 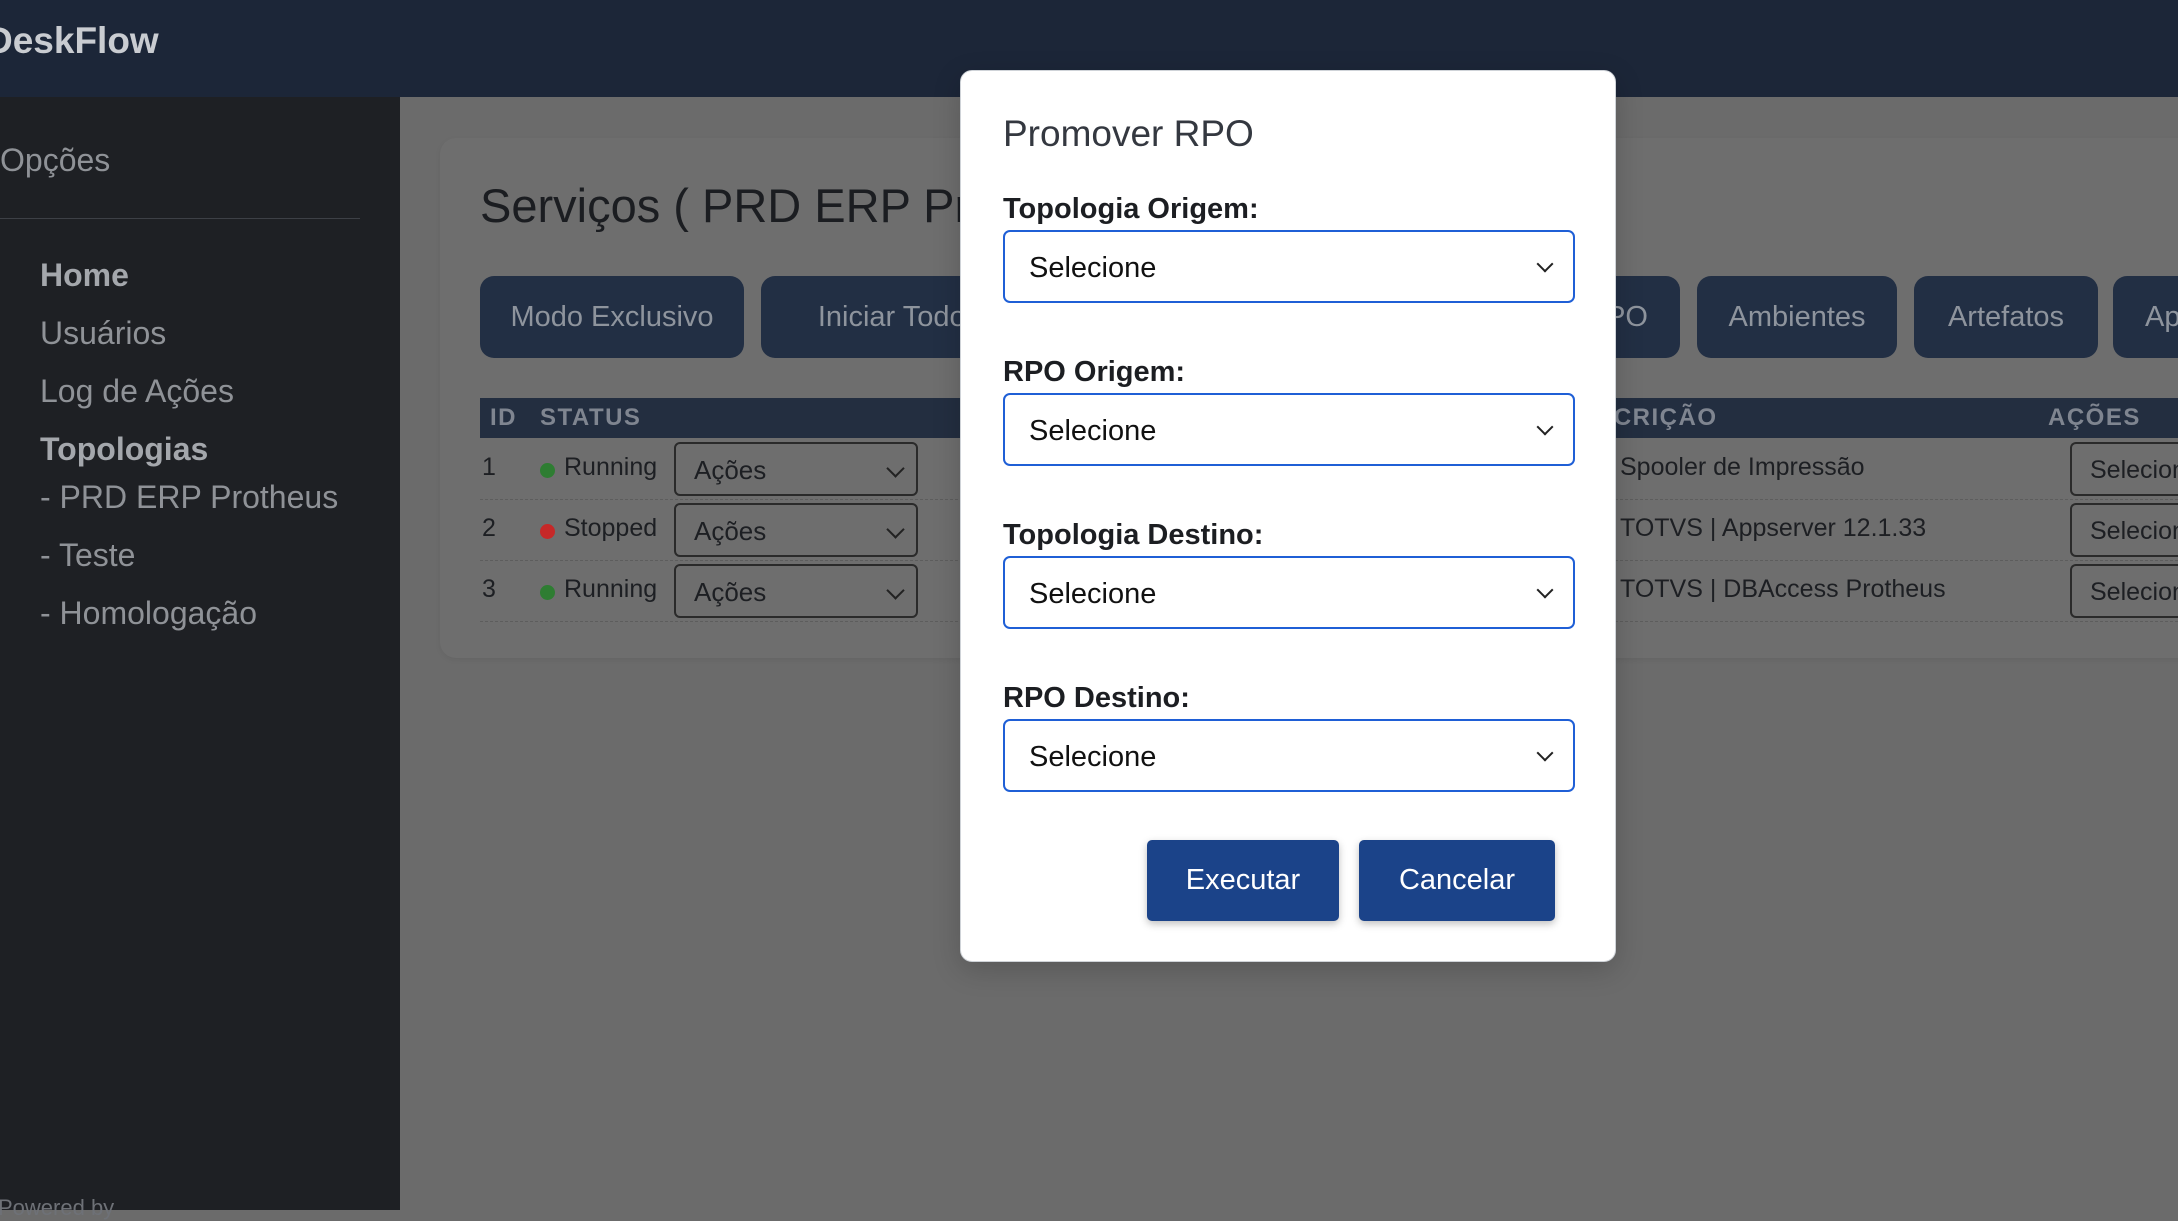 I want to click on exclusive-mode-button: Modo Exclusivo, so click(x=612, y=317).